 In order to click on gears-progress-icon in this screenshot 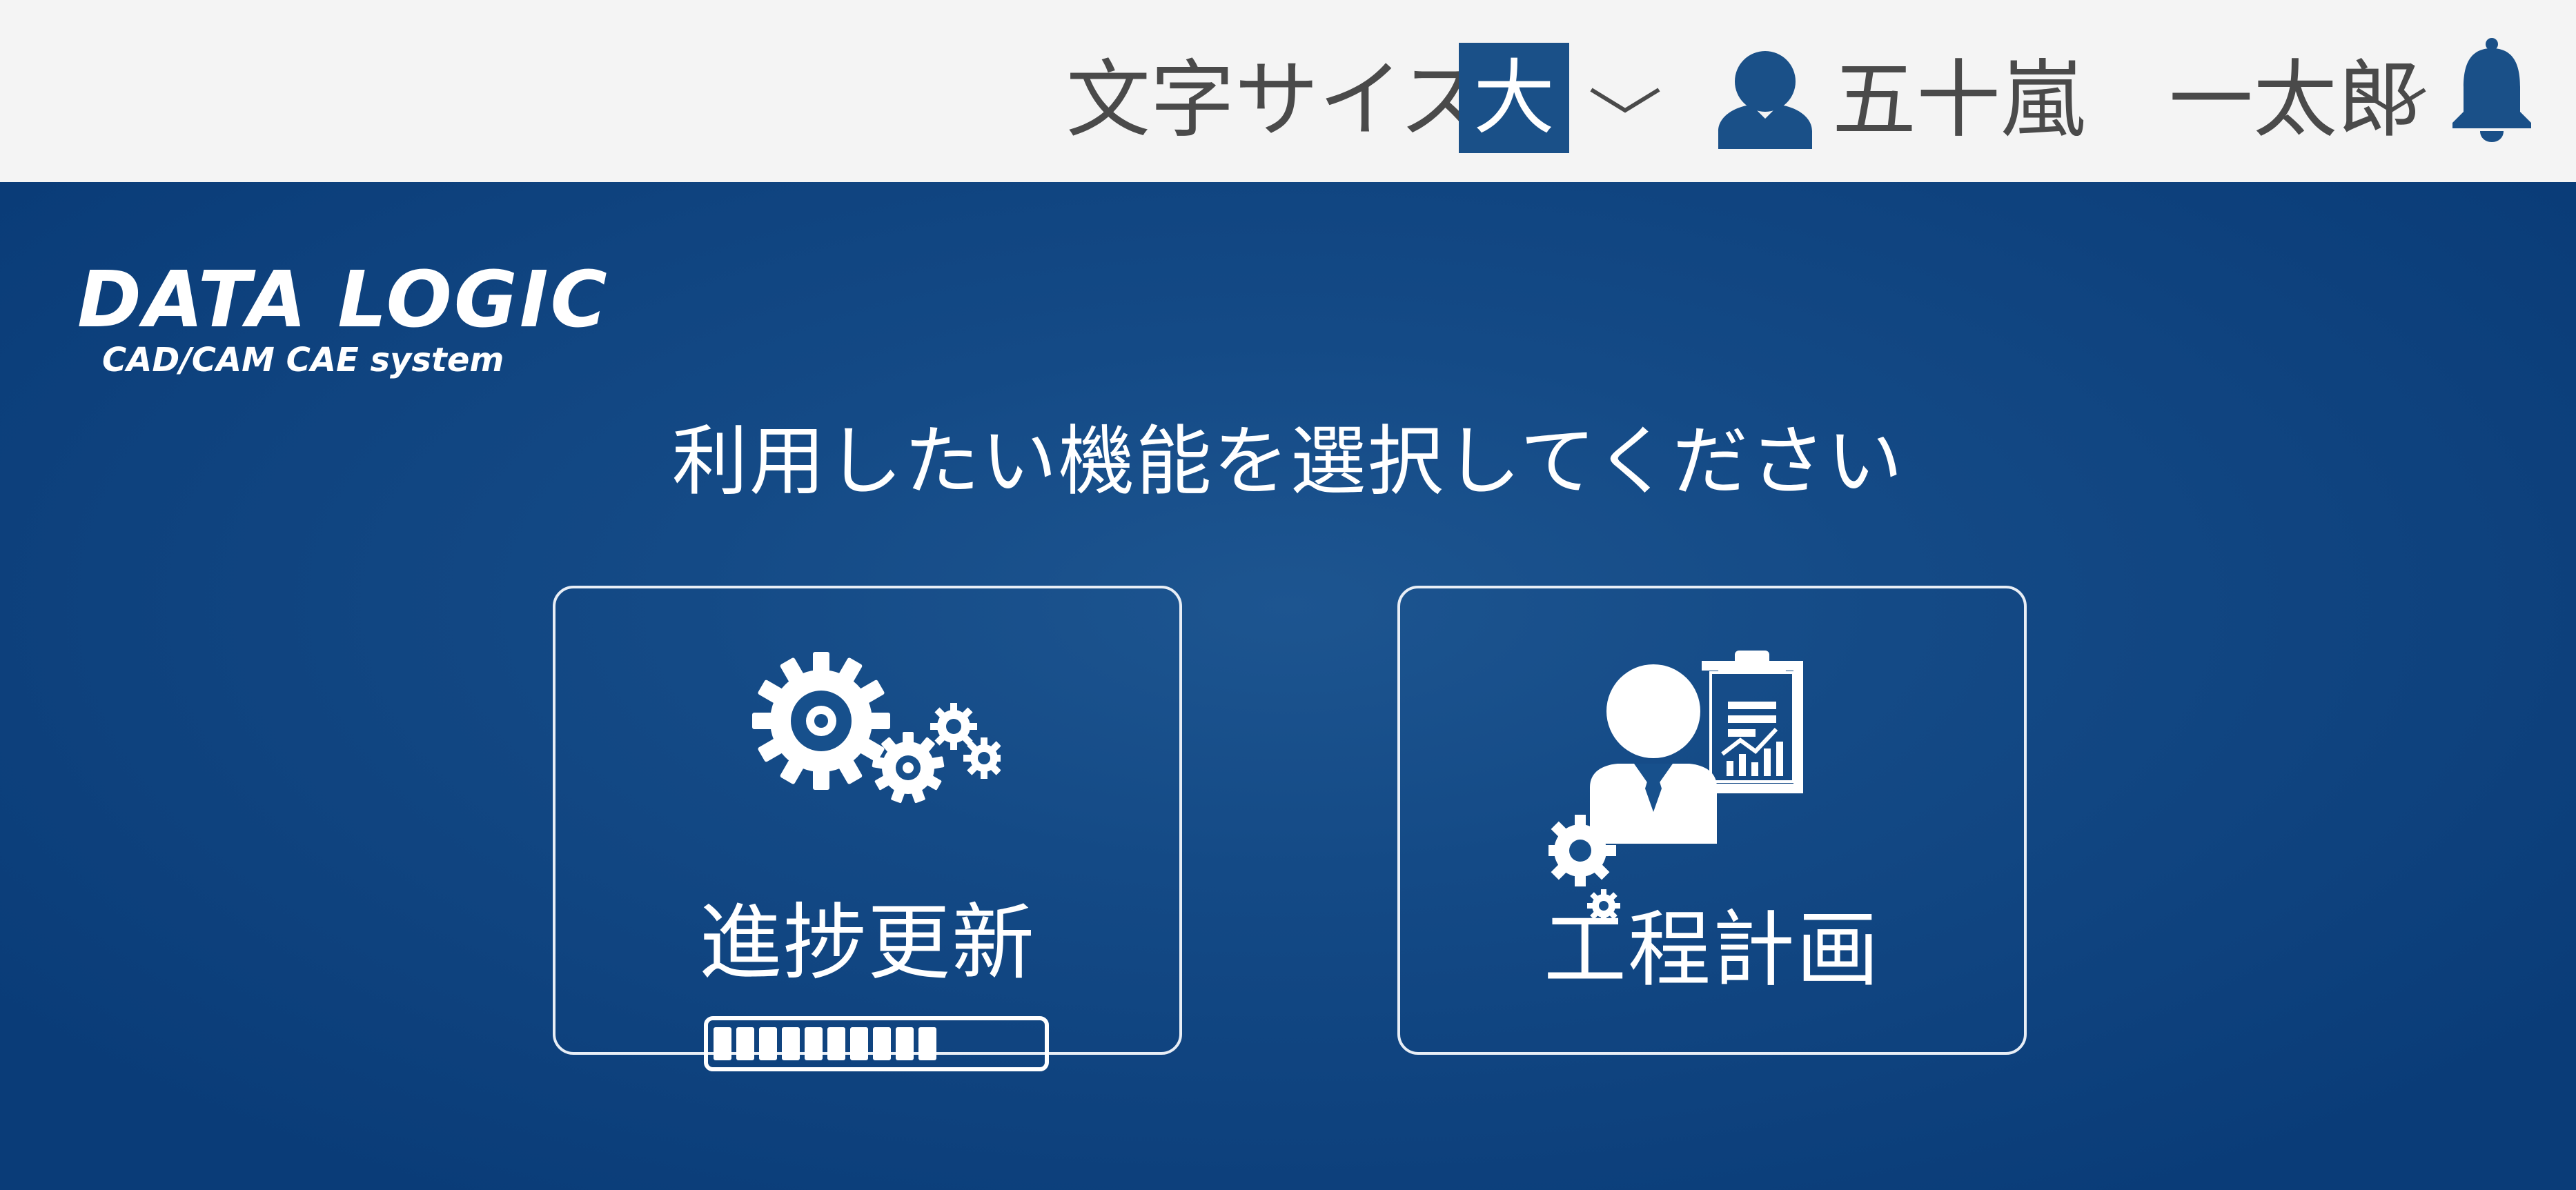, I will do `click(876, 728)`.